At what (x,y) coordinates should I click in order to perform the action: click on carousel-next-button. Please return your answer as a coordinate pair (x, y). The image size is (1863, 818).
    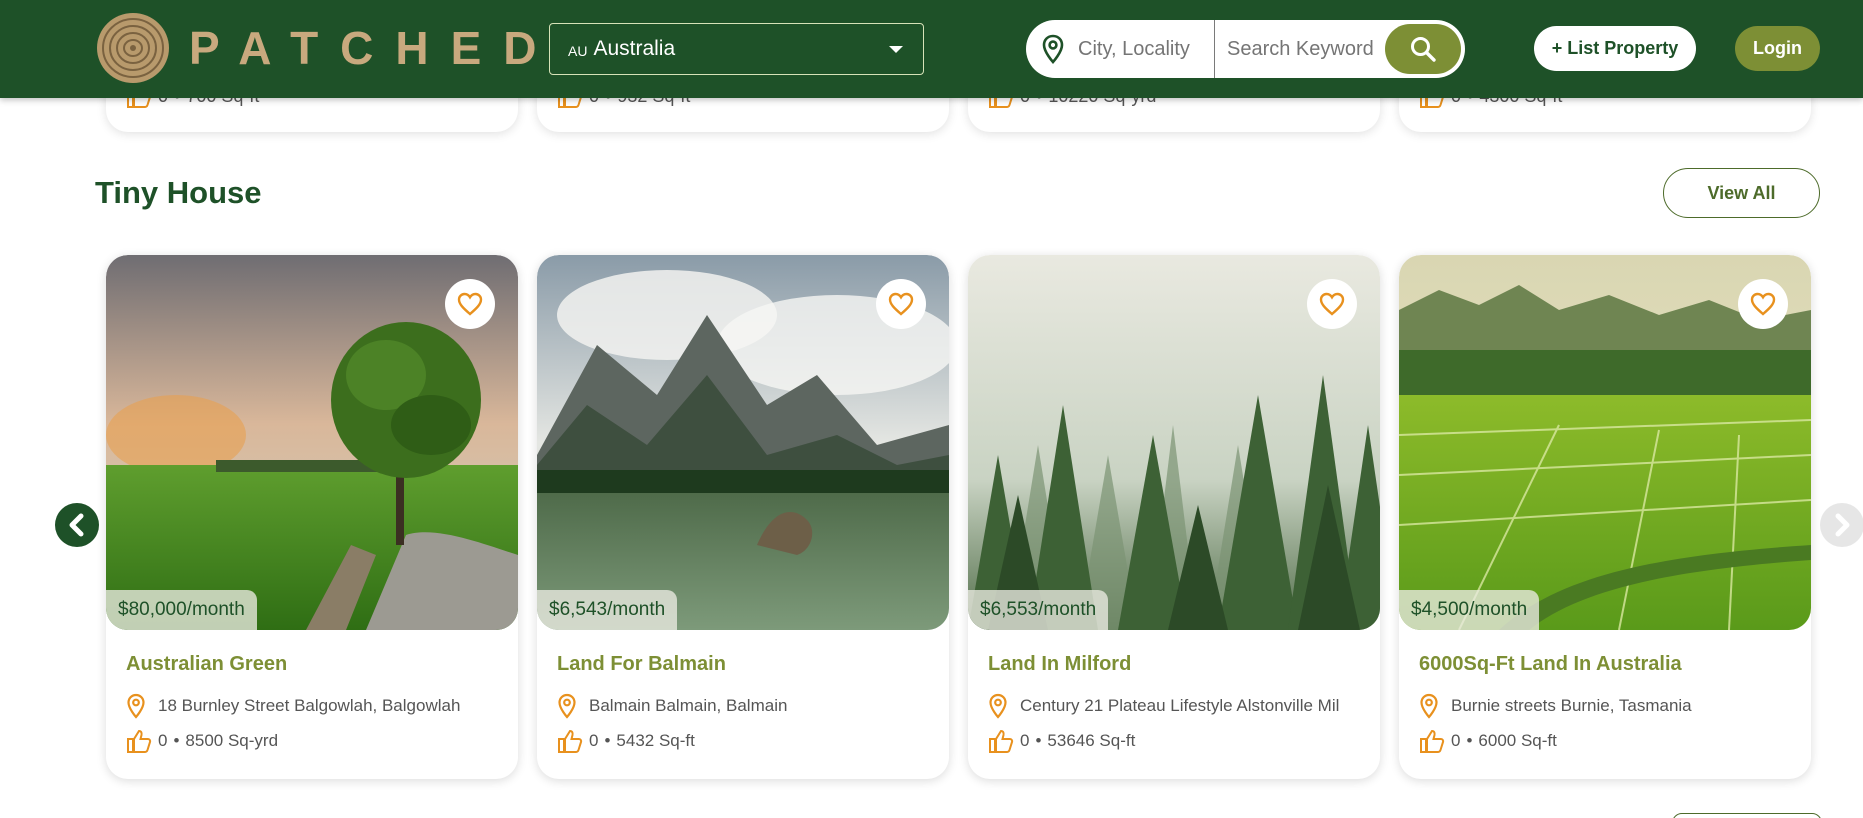
    Looking at the image, I should click on (1841, 525).